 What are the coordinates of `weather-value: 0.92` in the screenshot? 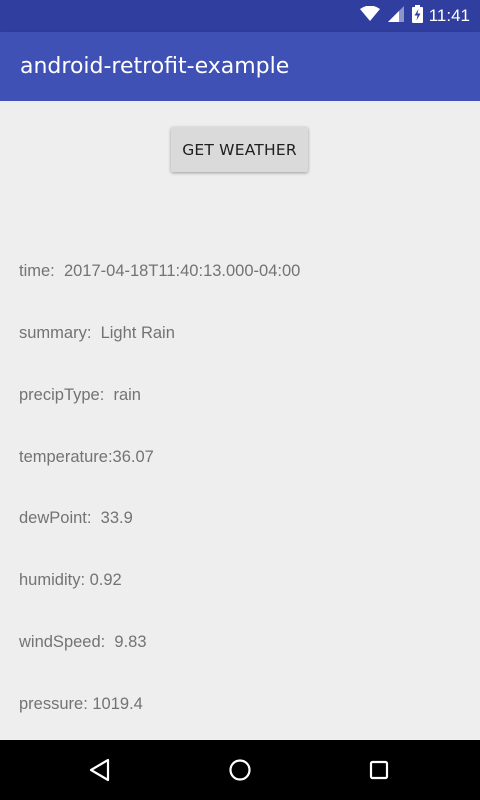 It's located at (105, 580).